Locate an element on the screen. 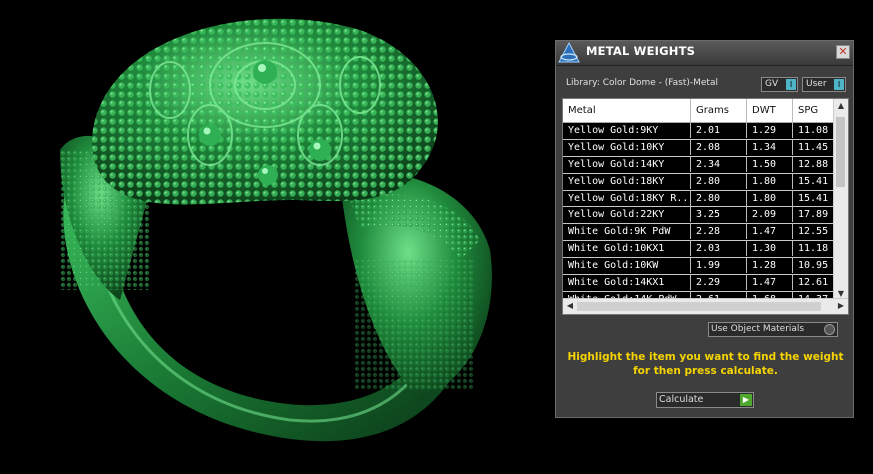  table-row: White Gold:14KX1 2.29 1.47 12.61 is located at coordinates (699, 283).